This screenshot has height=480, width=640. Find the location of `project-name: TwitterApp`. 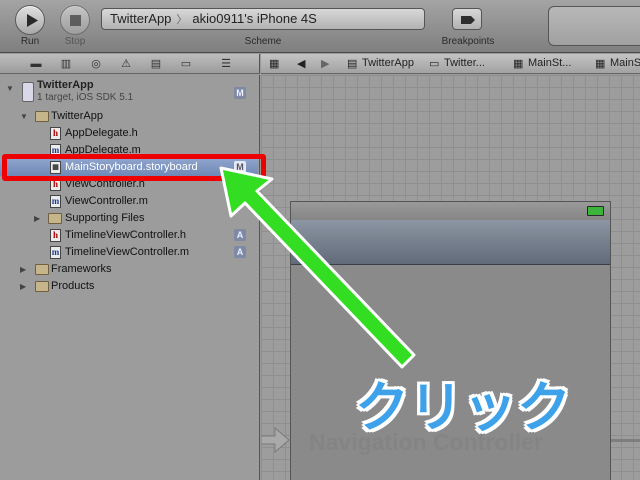

project-name: TwitterApp is located at coordinates (65, 85).